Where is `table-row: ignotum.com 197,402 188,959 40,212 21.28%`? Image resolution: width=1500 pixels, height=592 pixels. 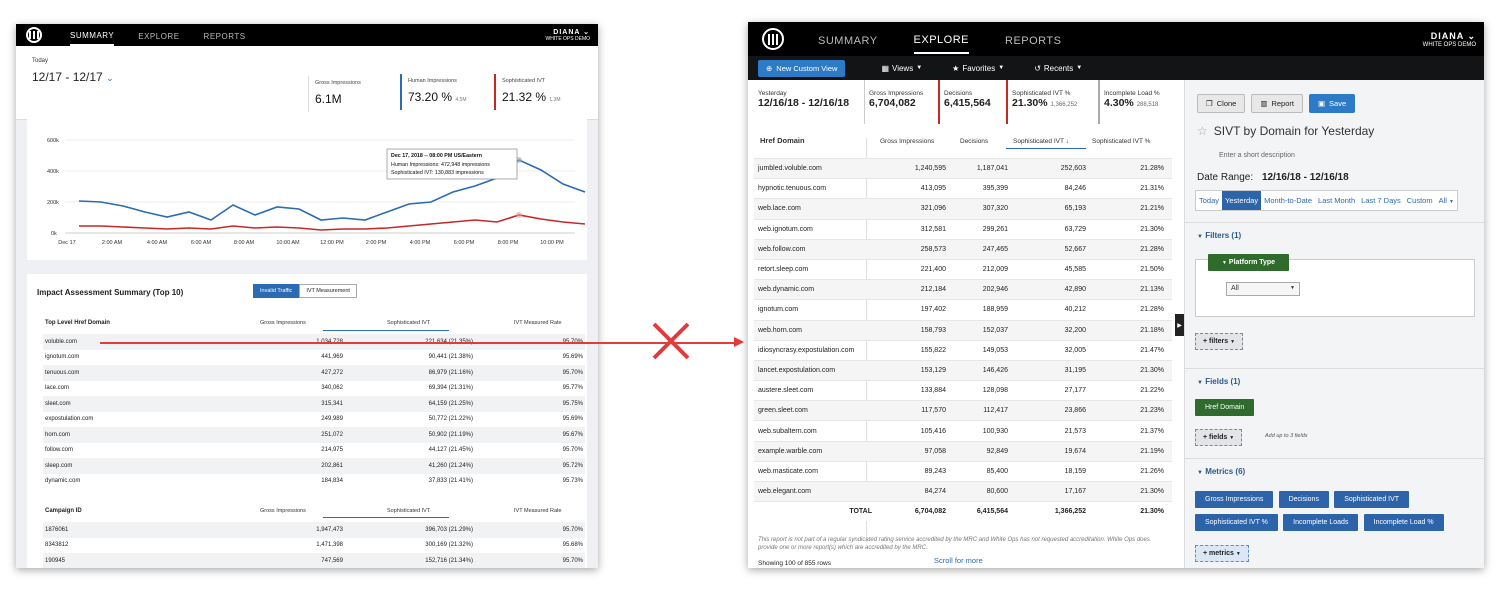 table-row: ignotum.com 197,402 188,959 40,212 21.28% is located at coordinates (963, 309).